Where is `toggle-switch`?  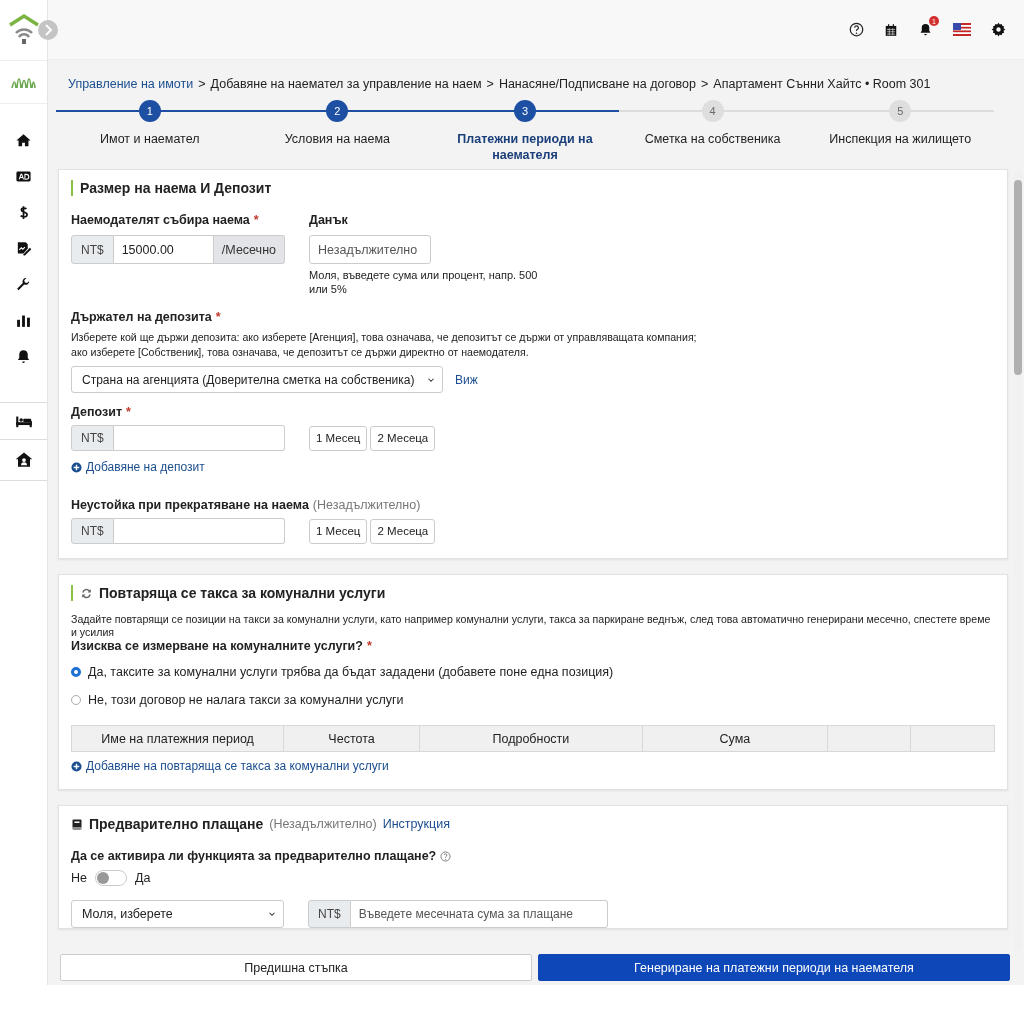 toggle-switch is located at coordinates (111, 878).